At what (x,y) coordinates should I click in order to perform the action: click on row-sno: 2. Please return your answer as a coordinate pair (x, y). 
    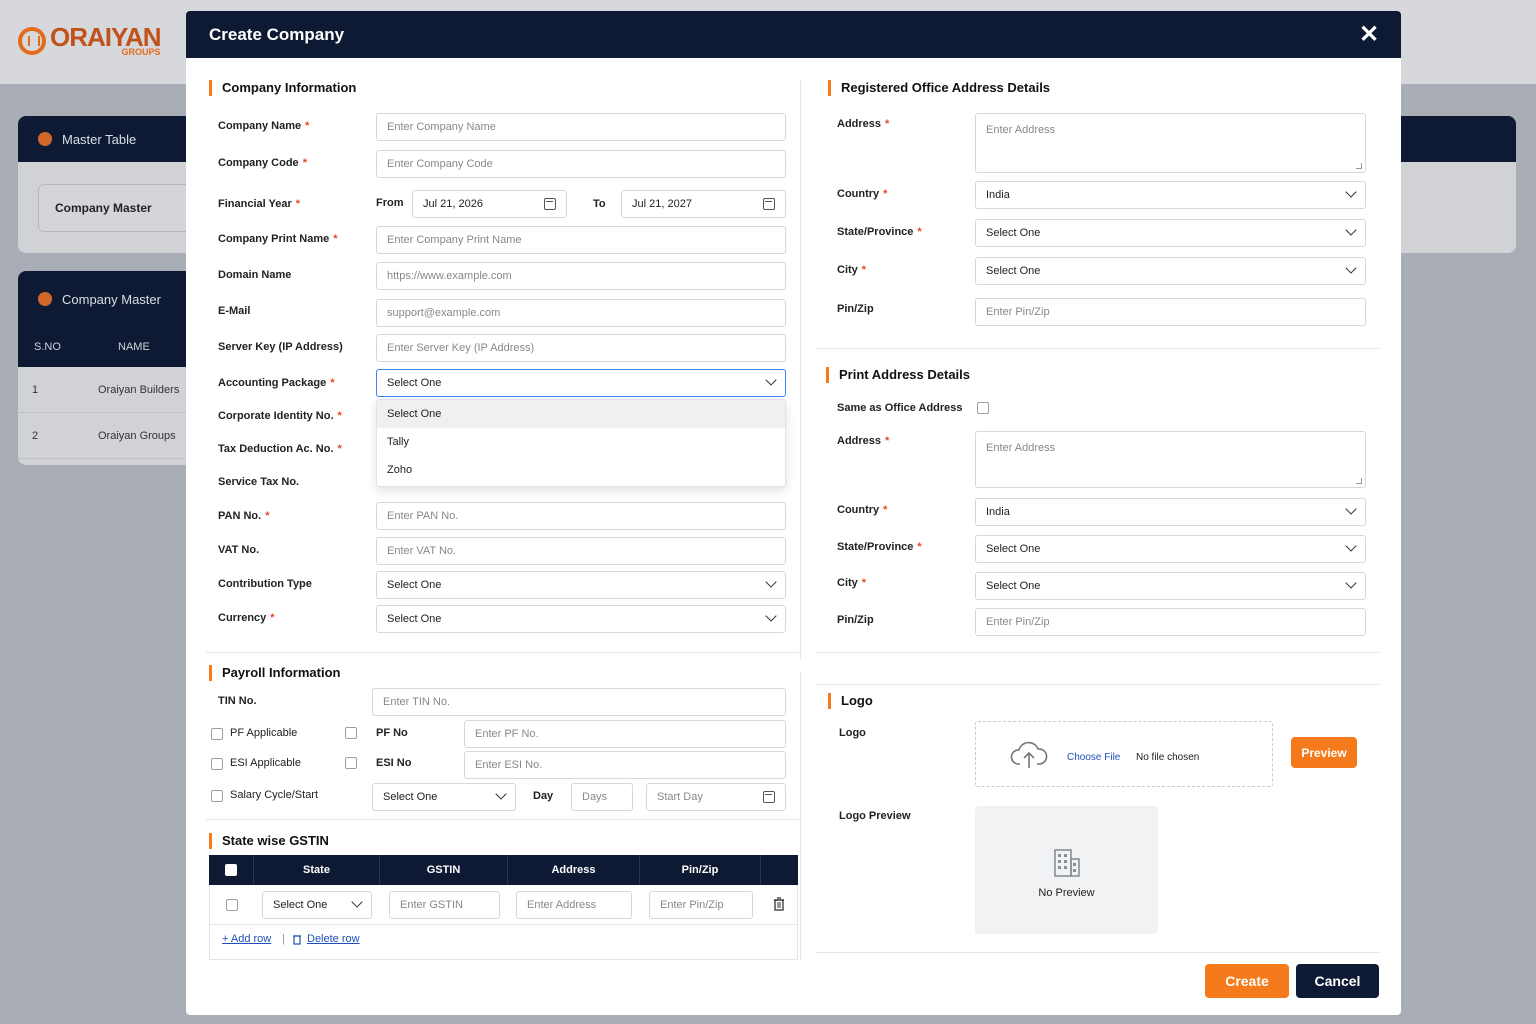
    Looking at the image, I should click on (35, 435).